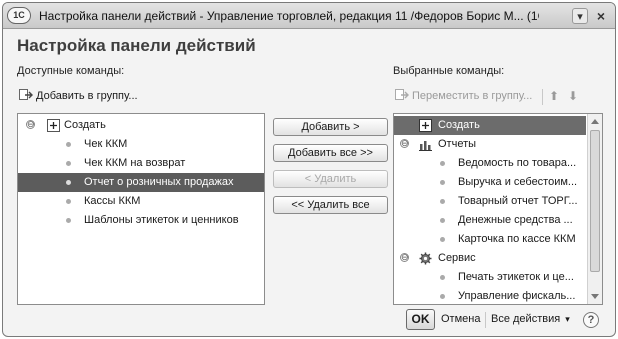 The image size is (618, 339). I want to click on scroll-down-arrow-icon, so click(595, 296).